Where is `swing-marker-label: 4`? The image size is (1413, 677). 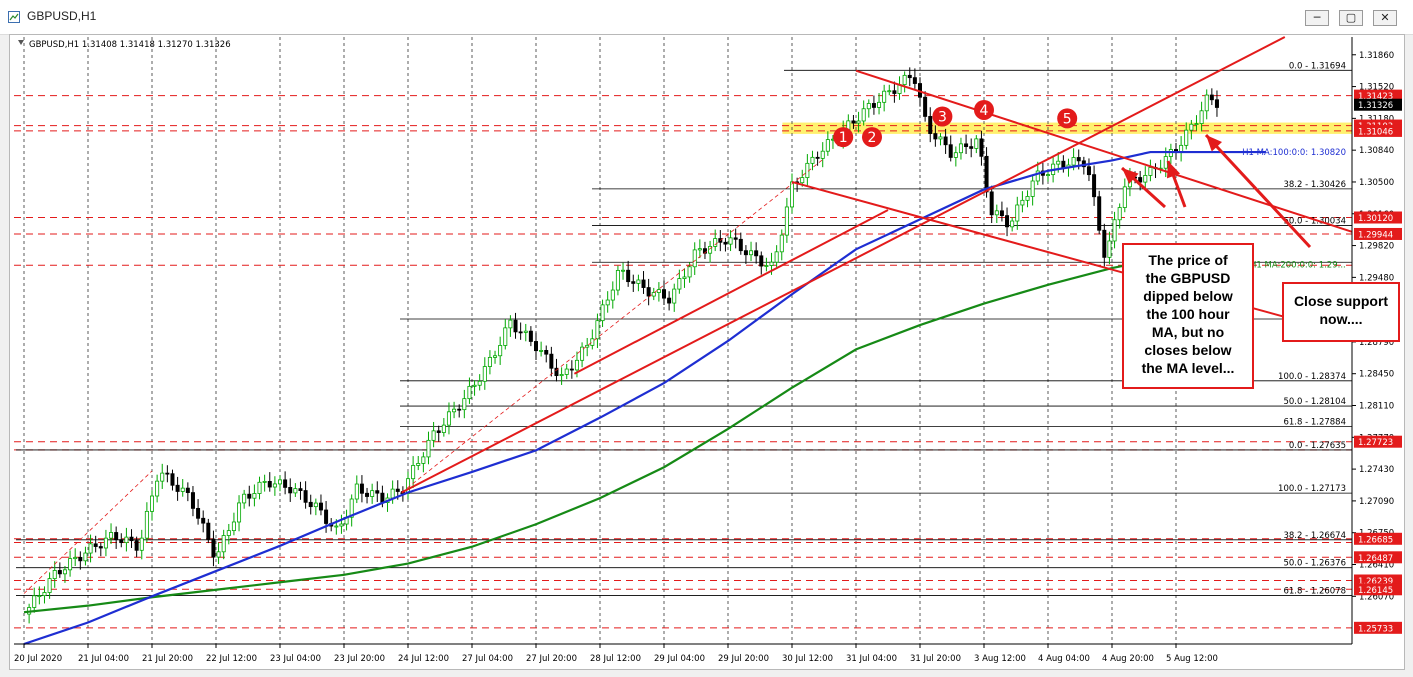
swing-marker-label: 4 is located at coordinates (984, 111).